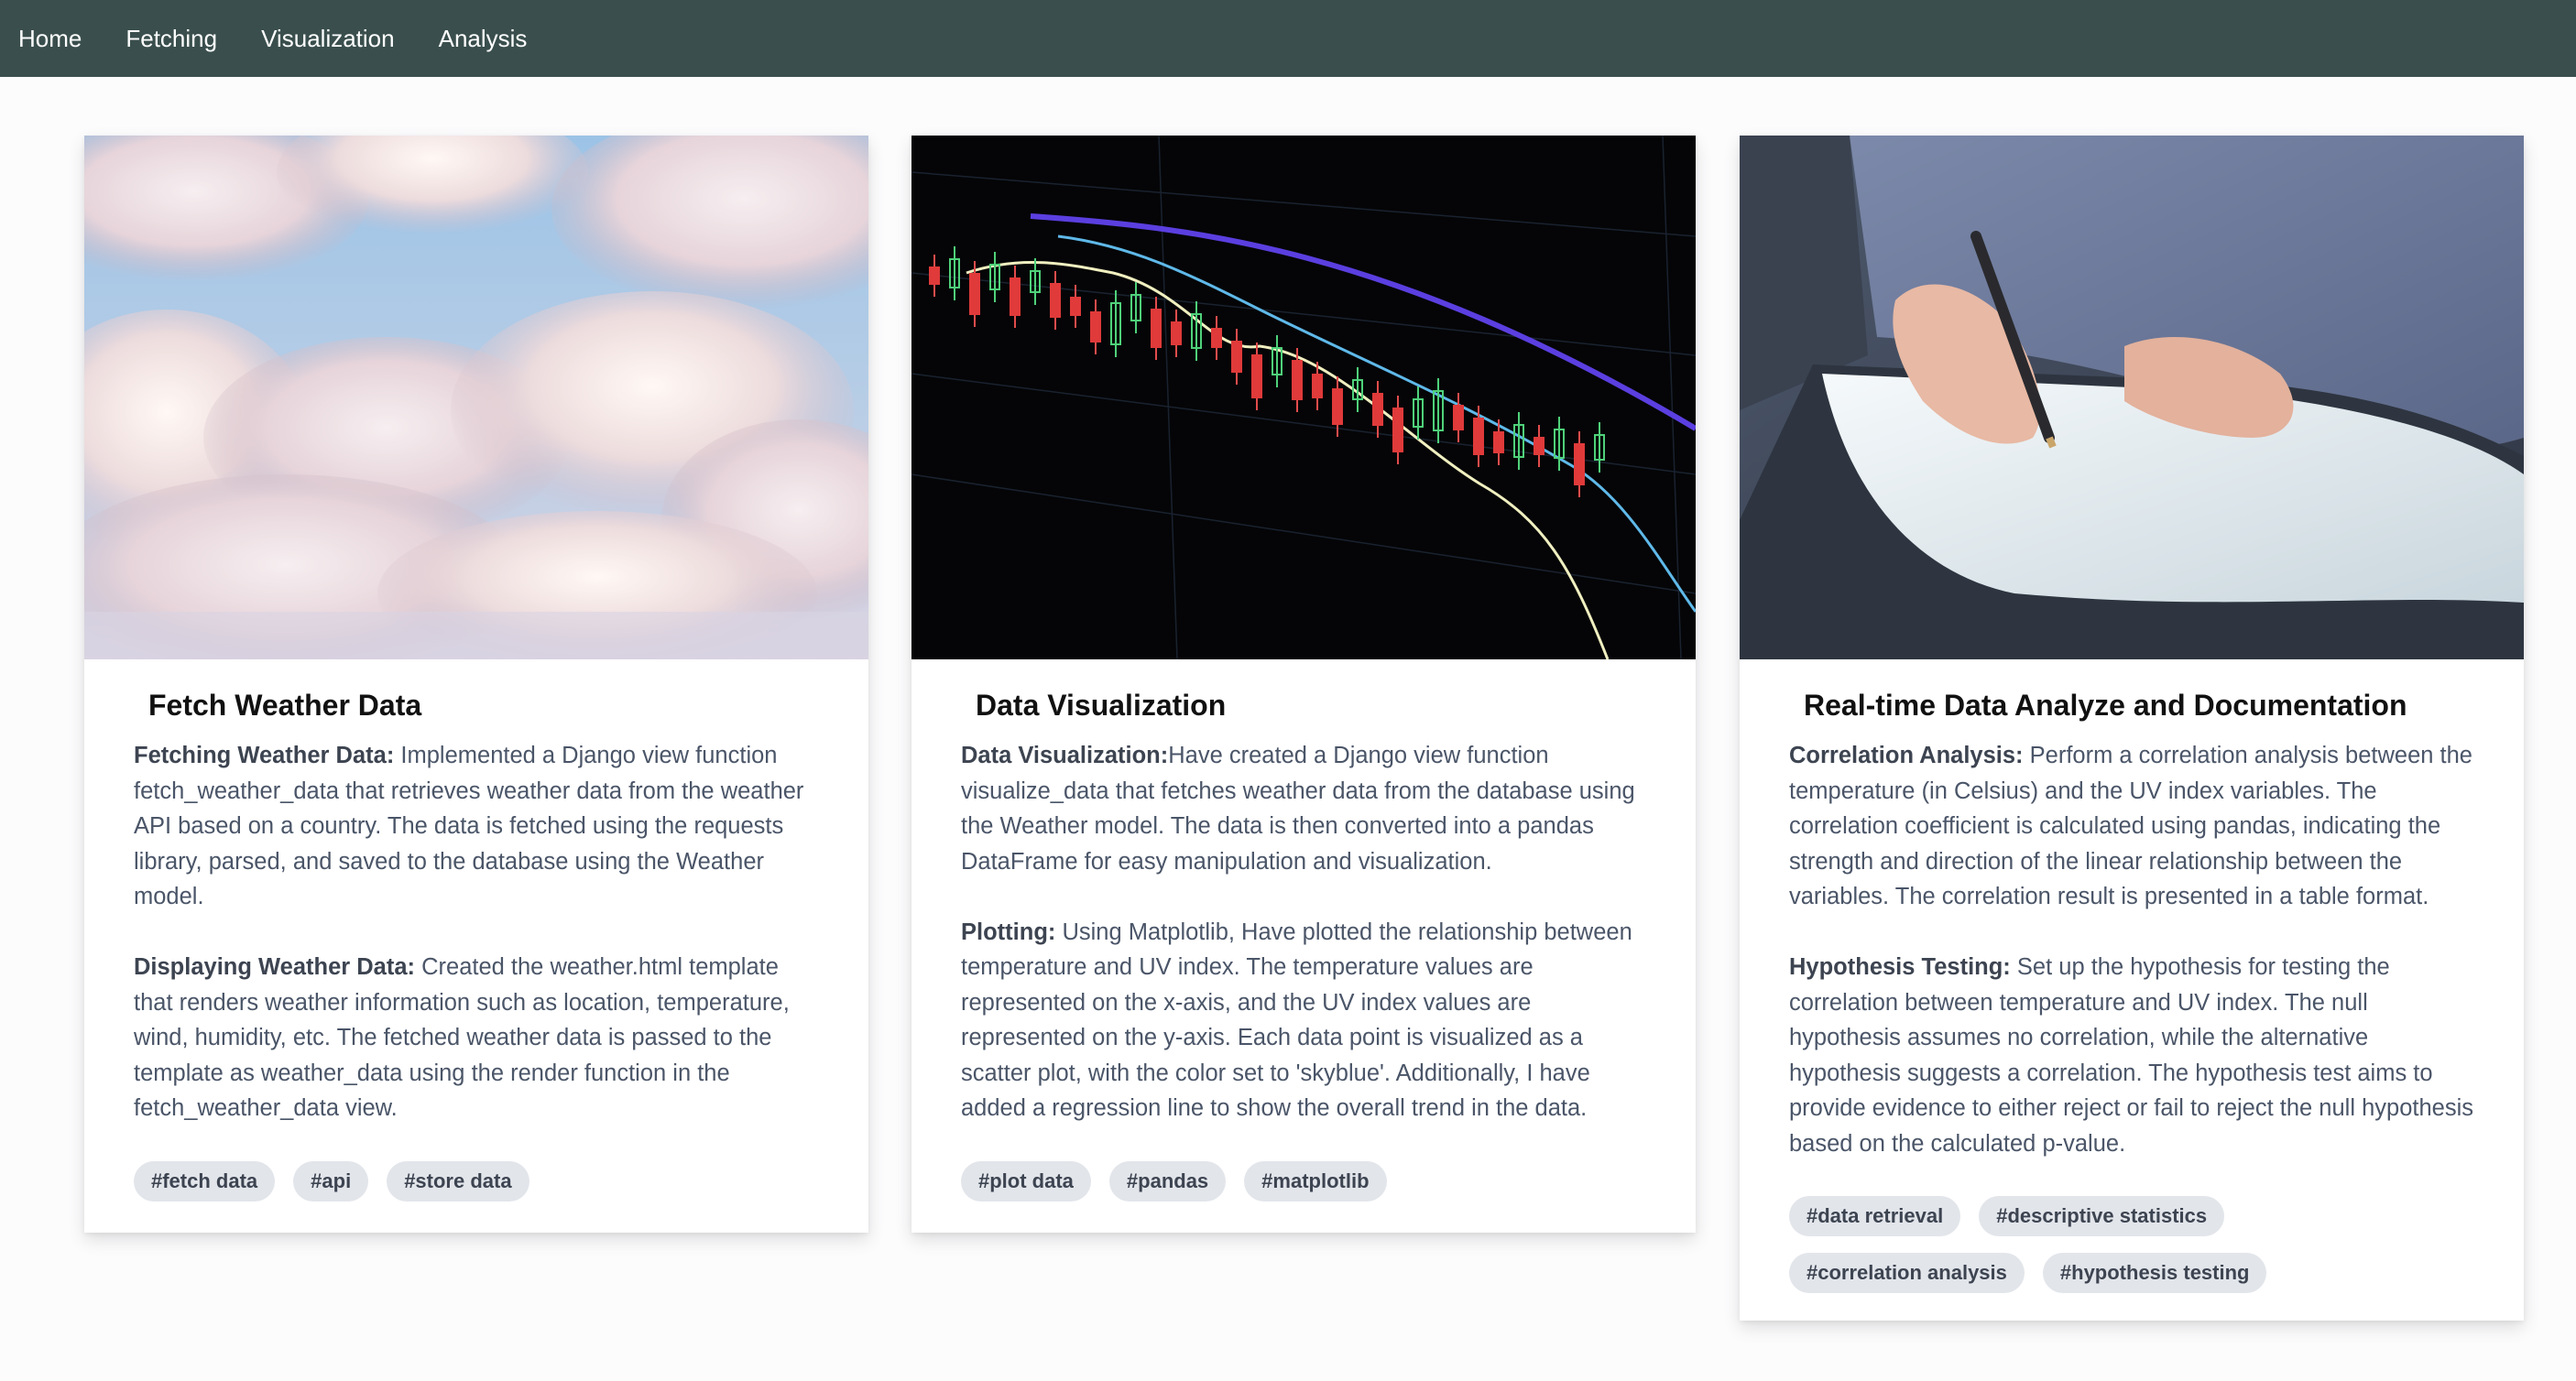 The height and width of the screenshot is (1381, 2576). Describe the element at coordinates (1907, 1273) in the screenshot. I see `tag-correlation-analysis: #correlation analysis` at that location.